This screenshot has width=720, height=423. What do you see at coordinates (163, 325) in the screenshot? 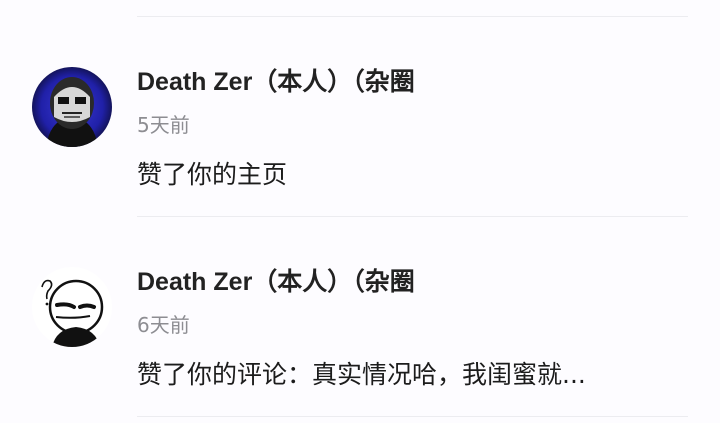
I see `timestamp: 6天前` at bounding box center [163, 325].